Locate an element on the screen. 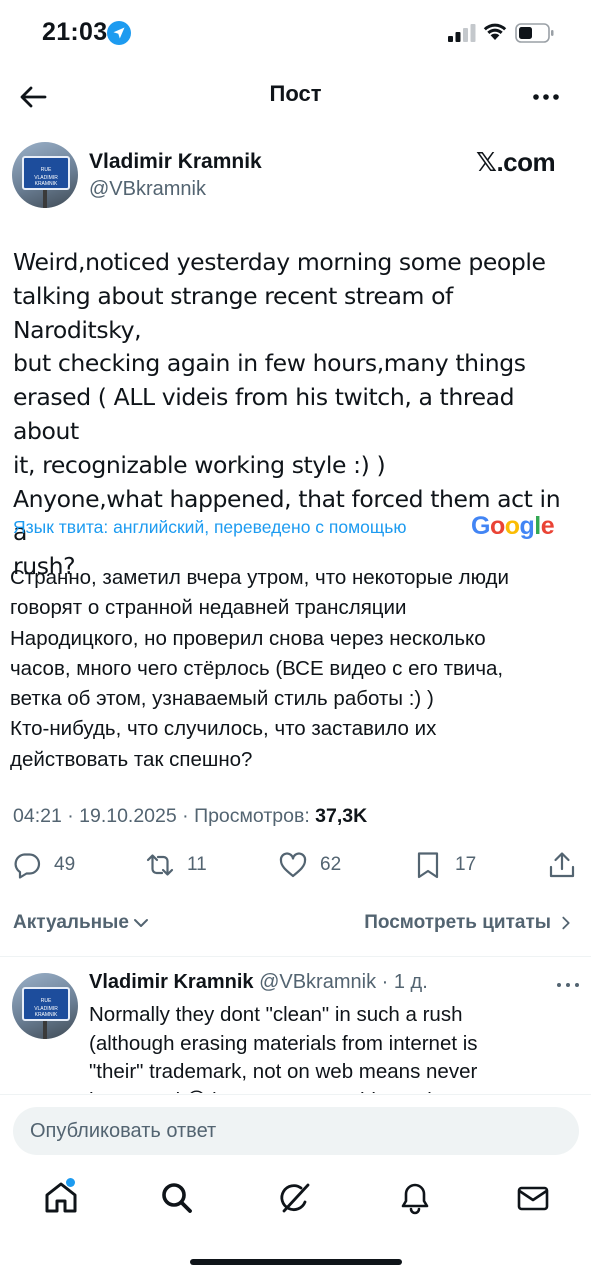  reply-author-avatar: RUE VLADIMIR KRAMNIK is located at coordinates (45, 1006).